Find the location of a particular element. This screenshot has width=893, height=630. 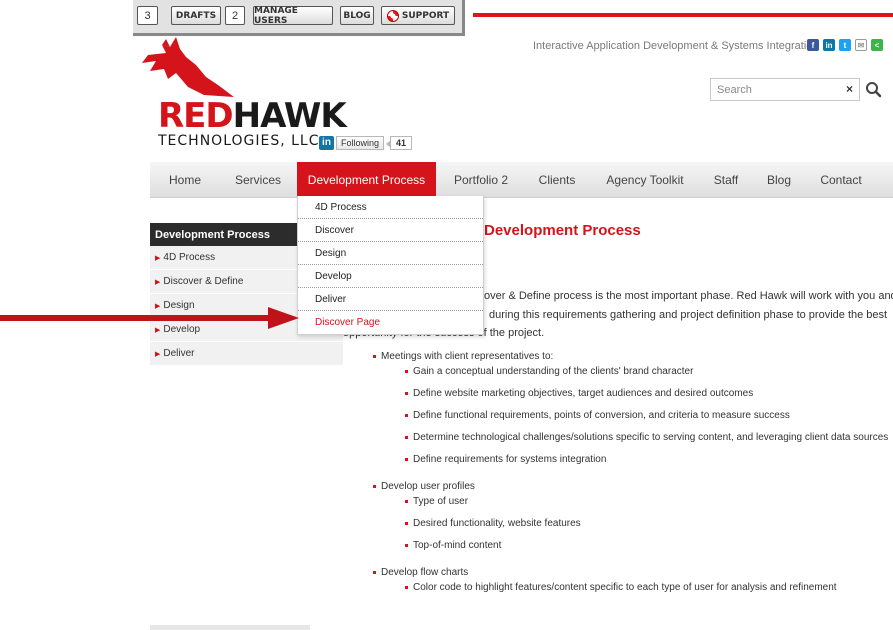

facebook-icon: f is located at coordinates (813, 45).